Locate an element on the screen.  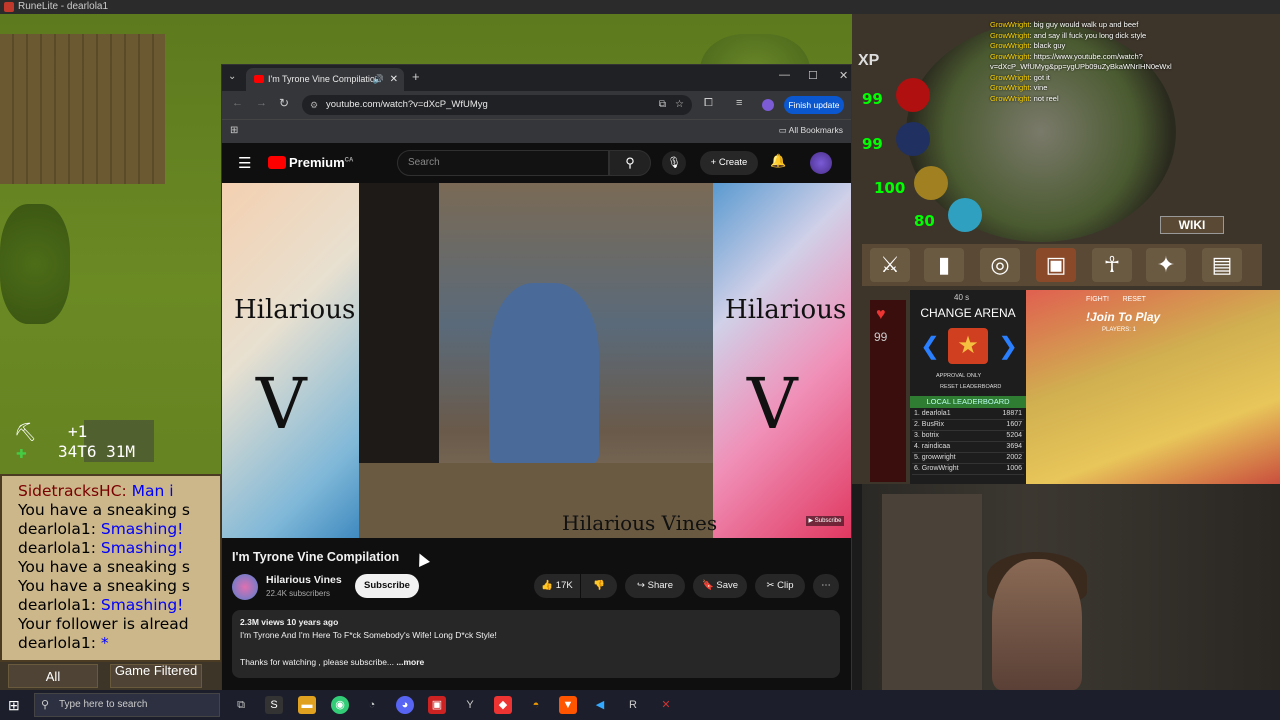
xp-orb-label: XP is located at coordinates (868, 61).